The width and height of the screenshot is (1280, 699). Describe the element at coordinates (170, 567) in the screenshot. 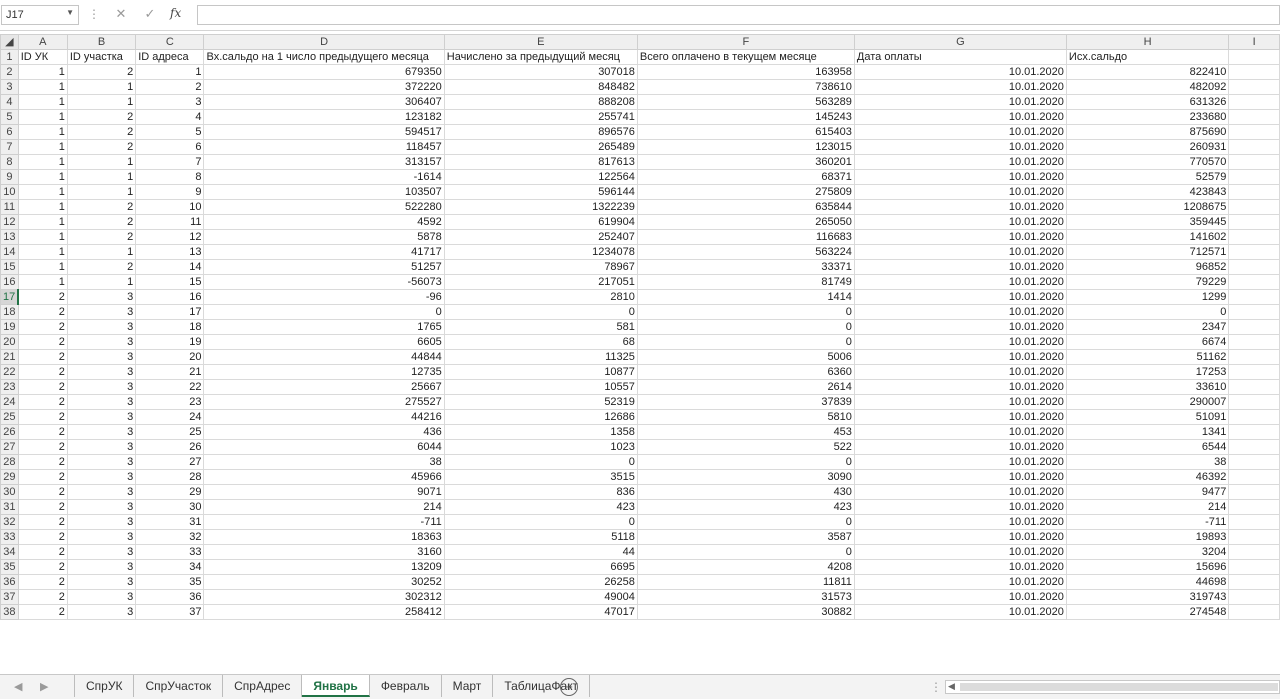

I see `table-cell: 34` at that location.